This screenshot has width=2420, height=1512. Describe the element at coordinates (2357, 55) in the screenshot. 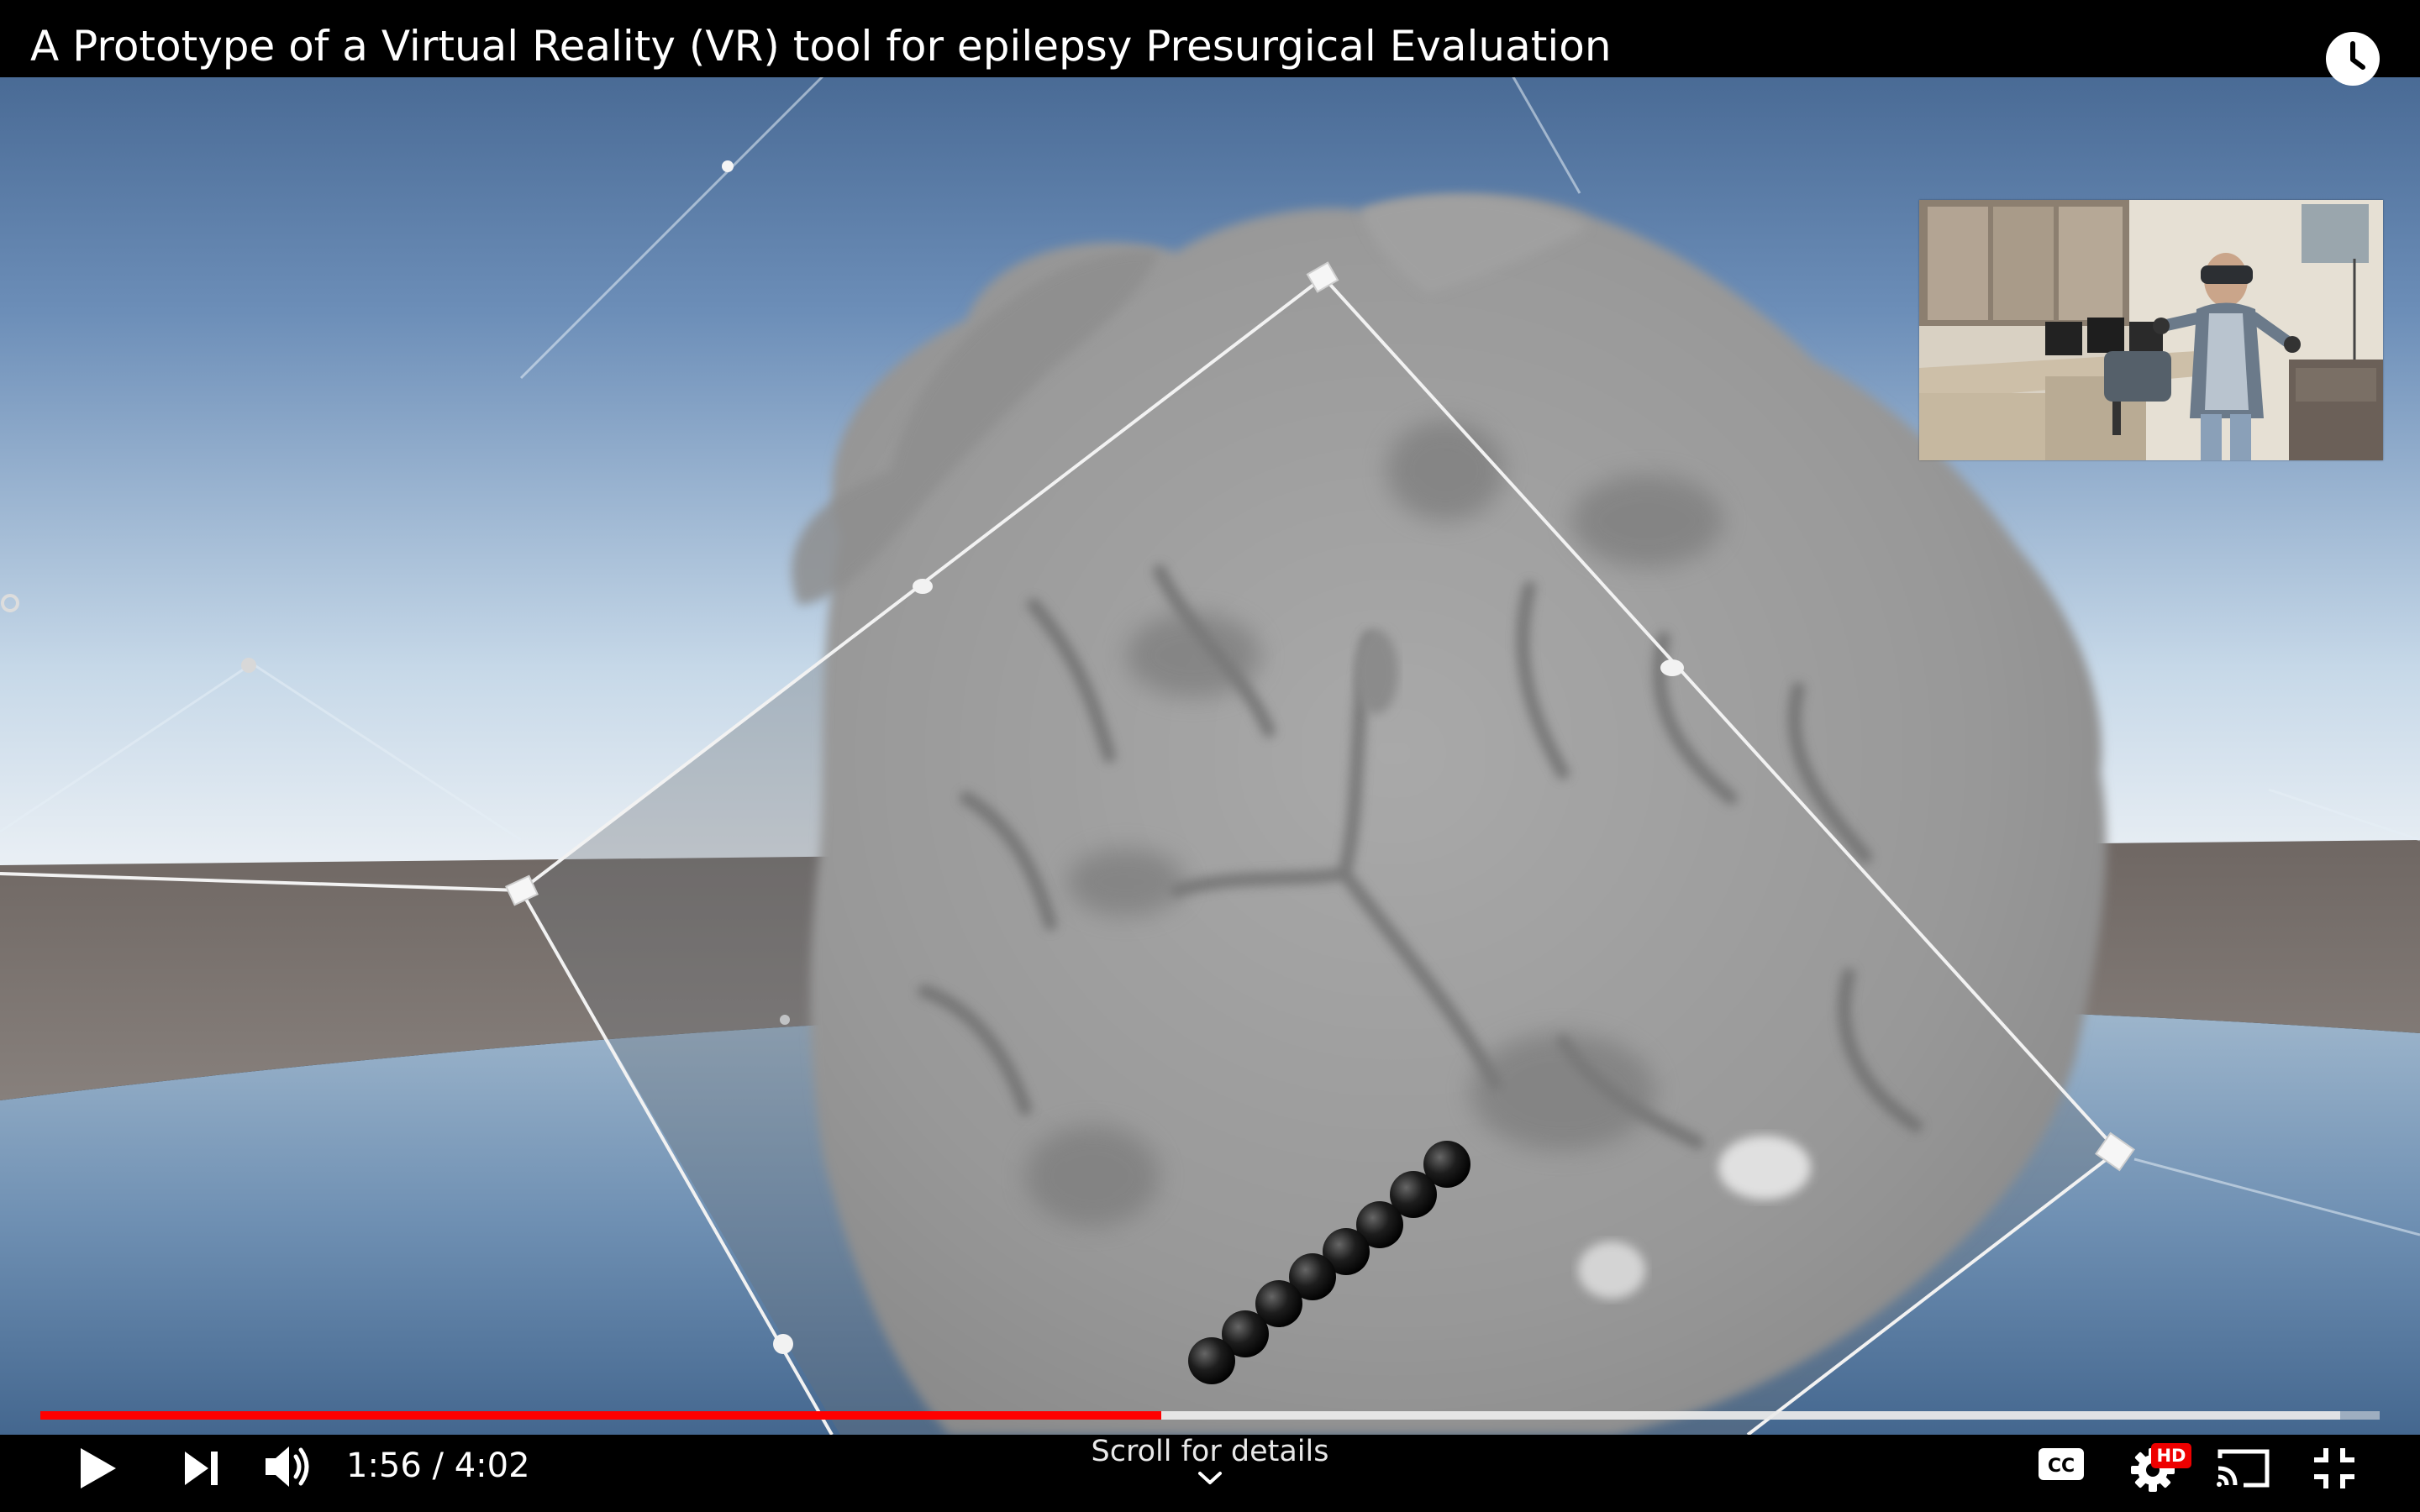

I see `clock-icon` at that location.